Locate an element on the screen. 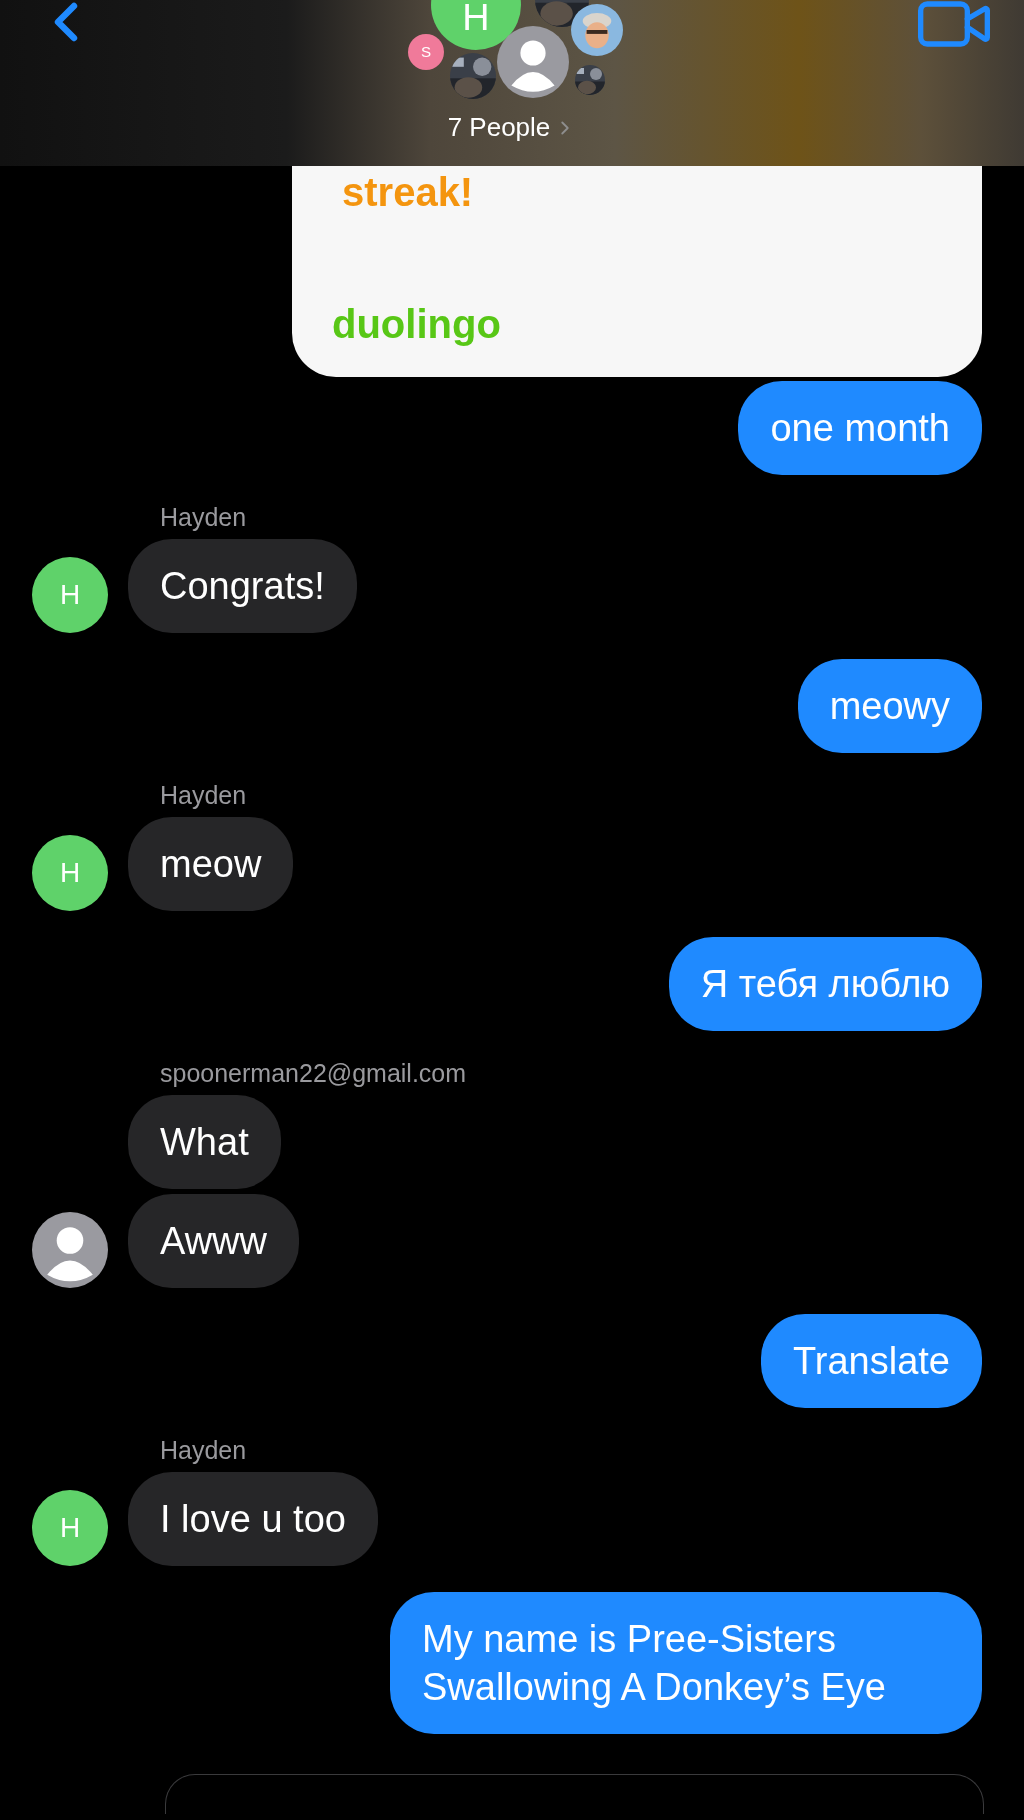 The image size is (1024, 1820). avatar: S is located at coordinates (426, 52).